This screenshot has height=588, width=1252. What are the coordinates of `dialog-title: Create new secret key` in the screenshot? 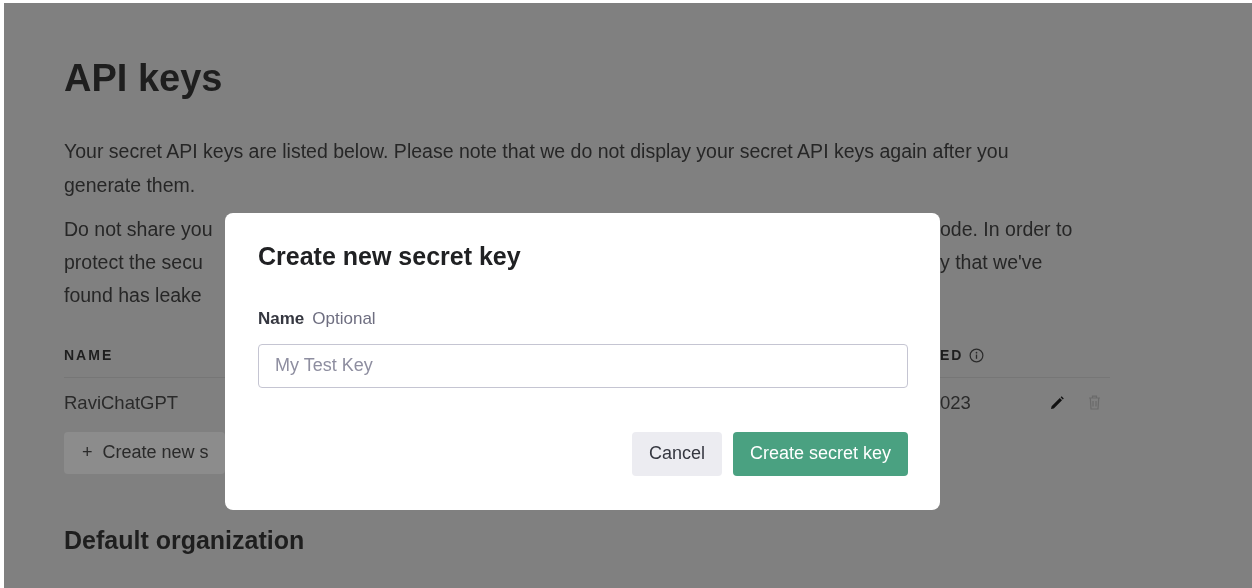 It's located at (390, 256).